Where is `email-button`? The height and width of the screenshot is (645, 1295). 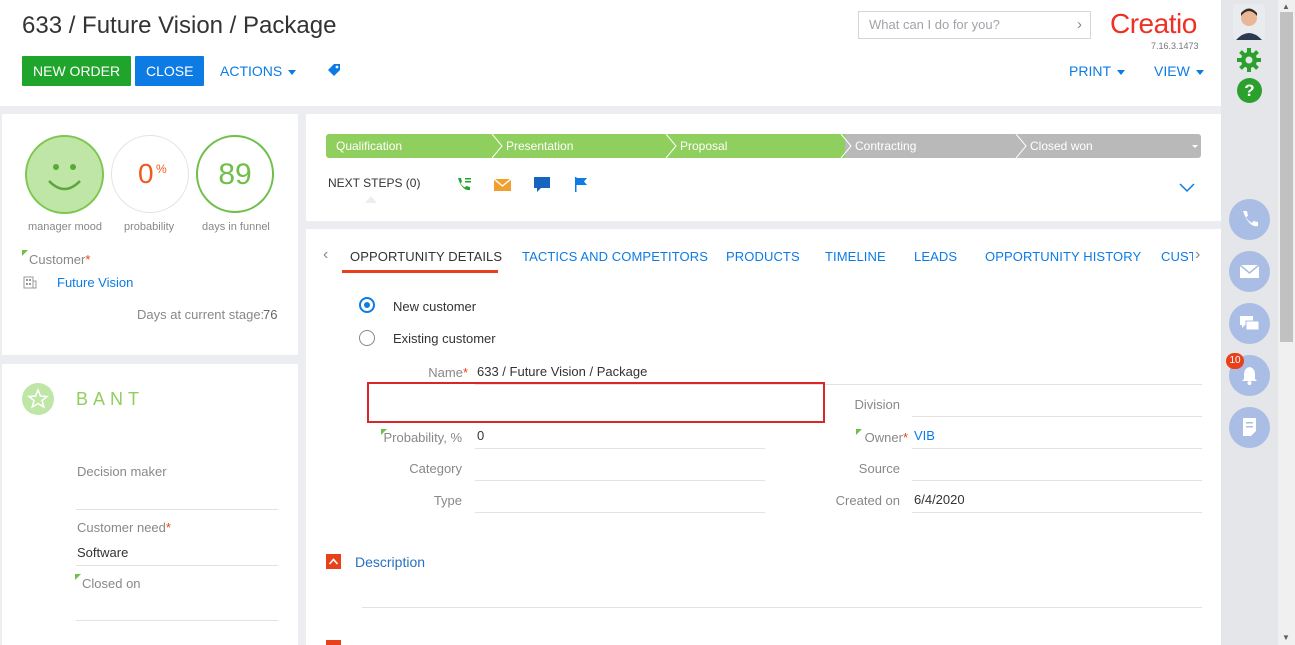 email-button is located at coordinates (1249, 271).